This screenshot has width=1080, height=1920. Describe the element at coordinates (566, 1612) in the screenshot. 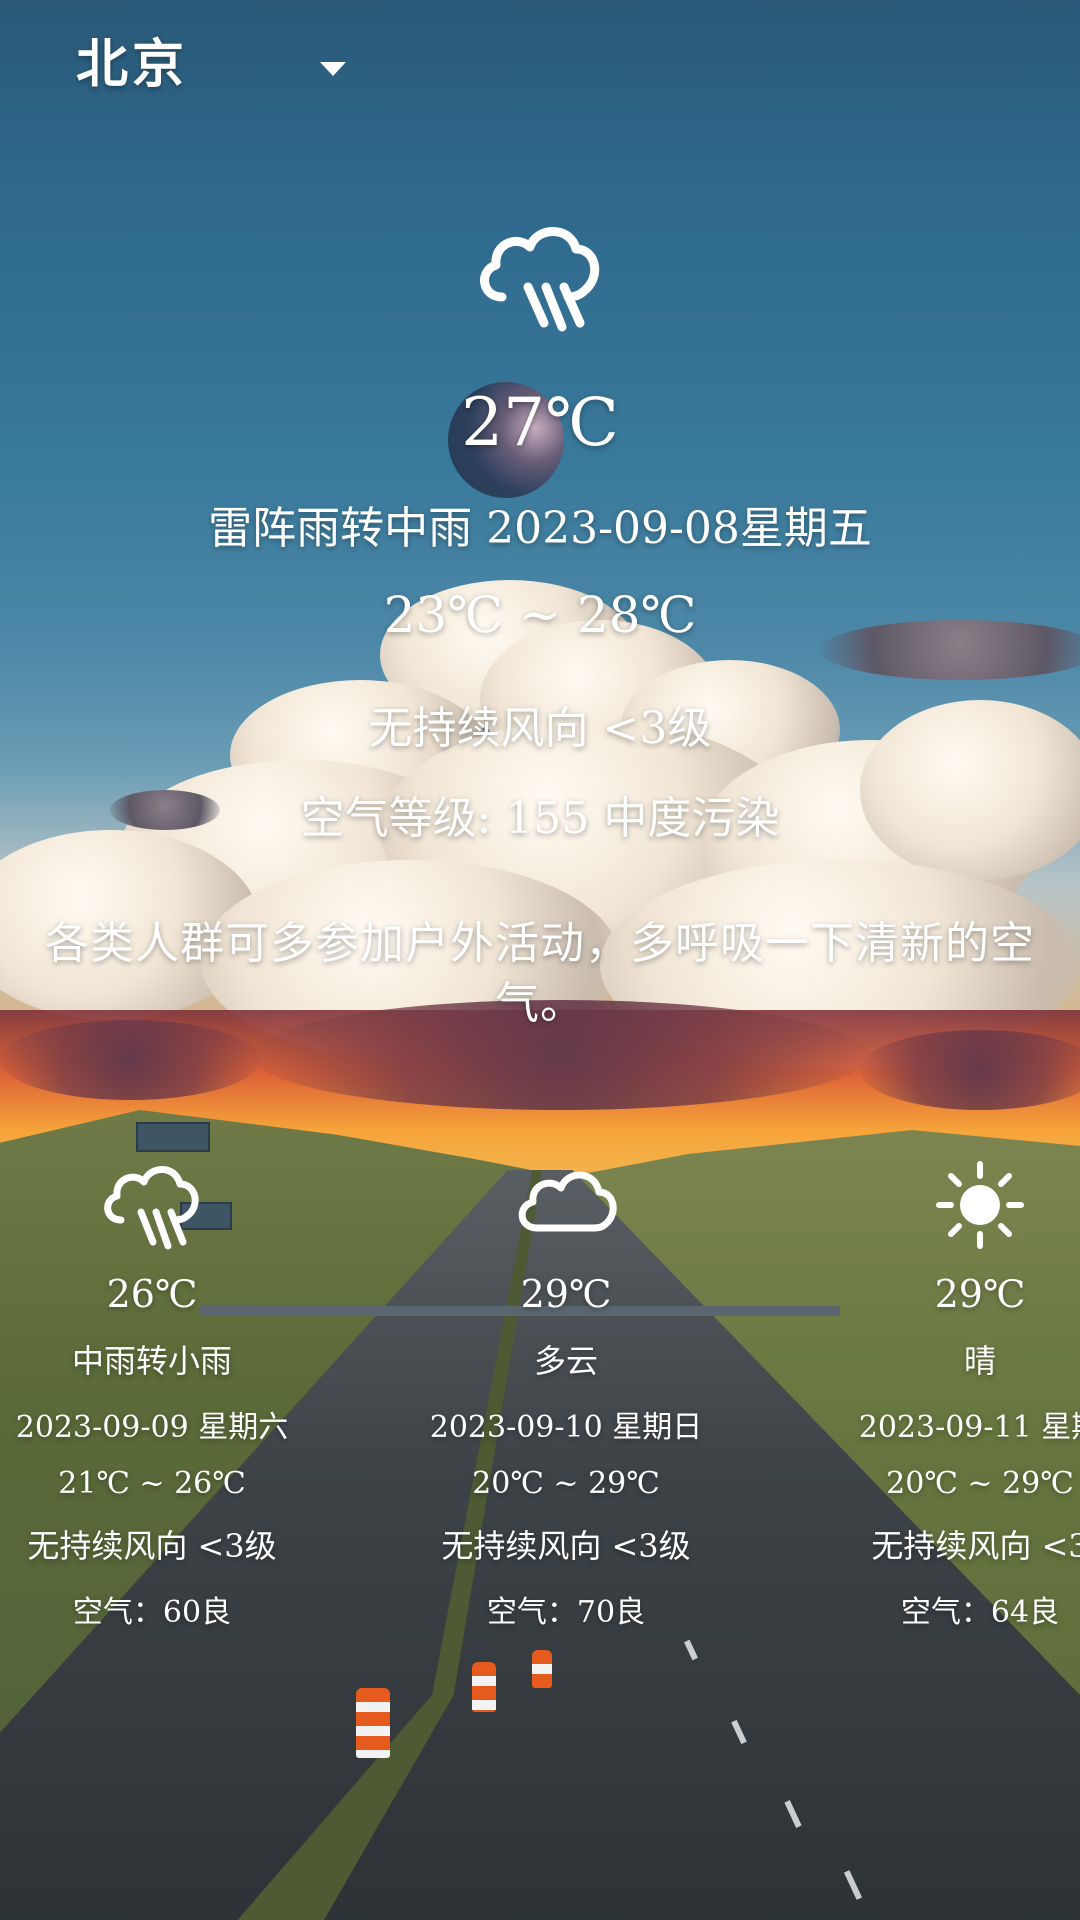

I see `forecast-air: 空气：70良` at that location.